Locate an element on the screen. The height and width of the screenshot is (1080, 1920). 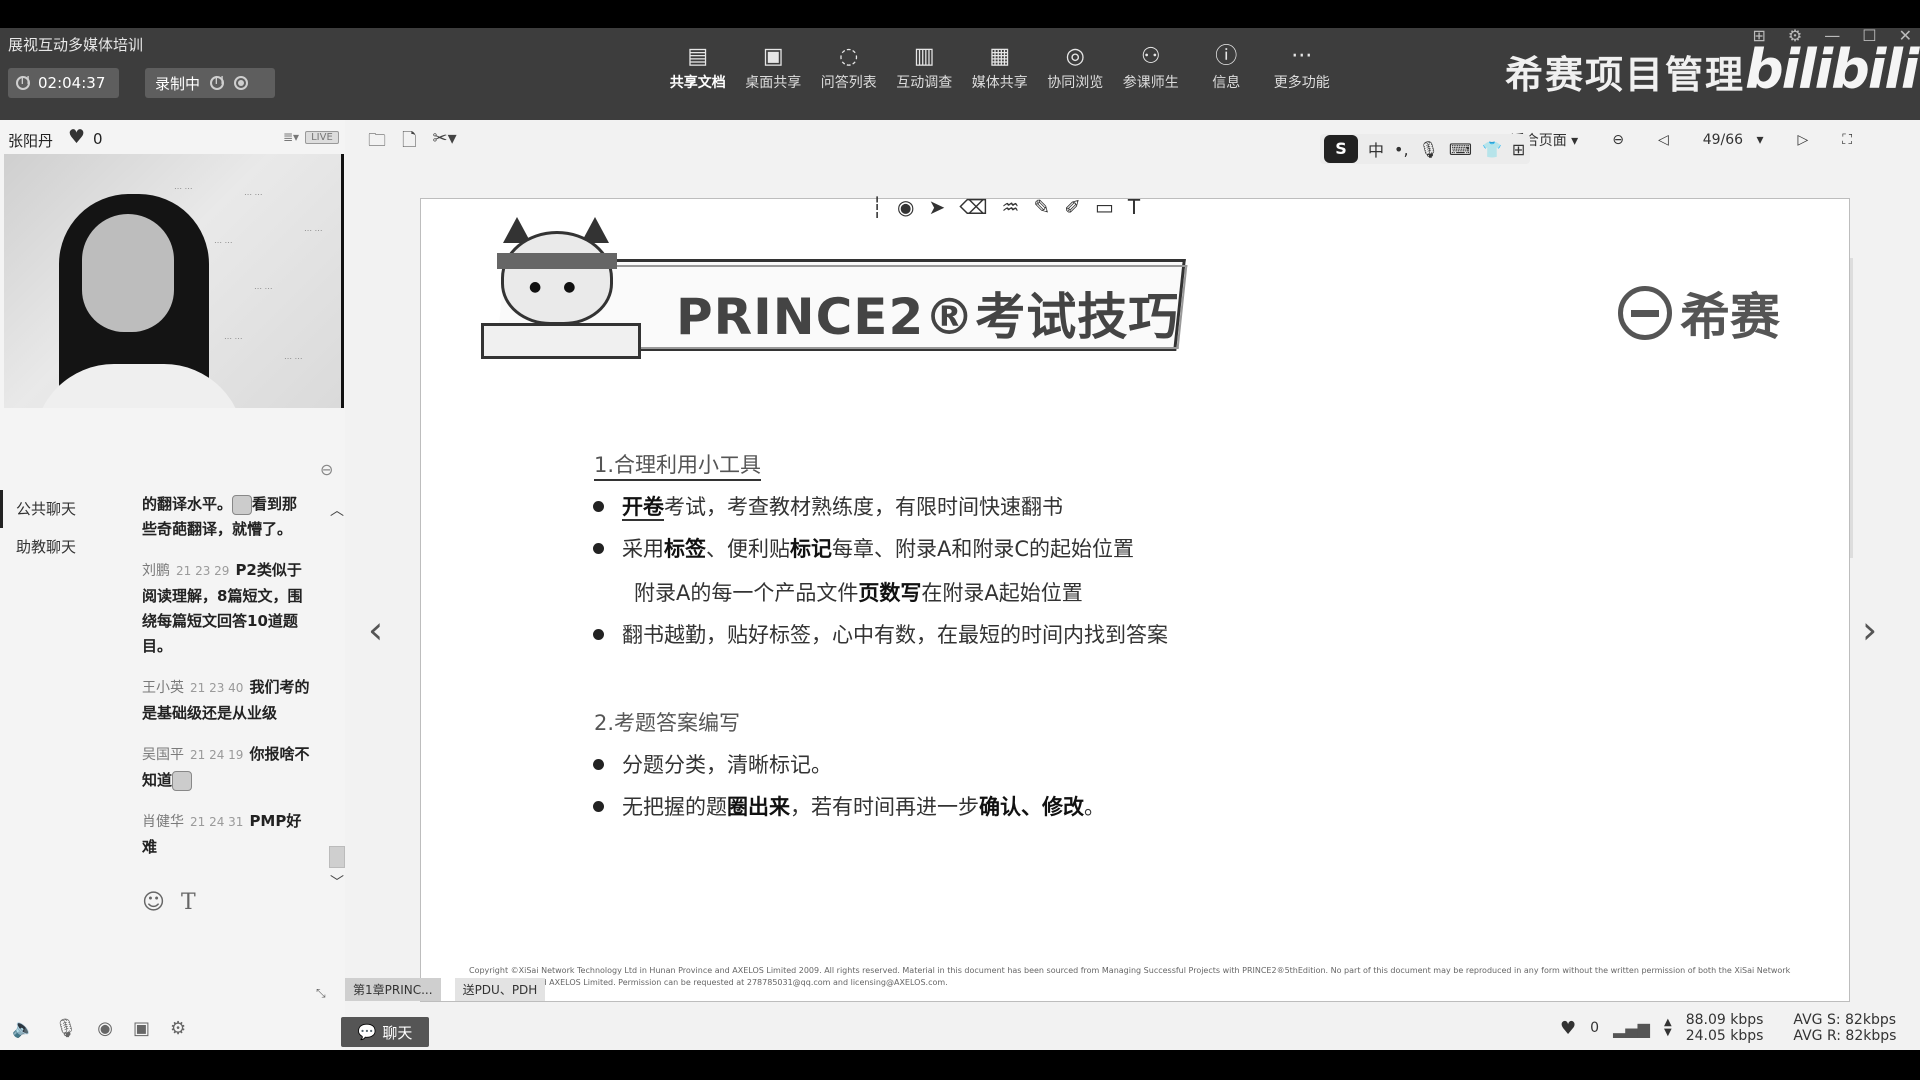
bold-text: 圈出来 is located at coordinates (758, 807).